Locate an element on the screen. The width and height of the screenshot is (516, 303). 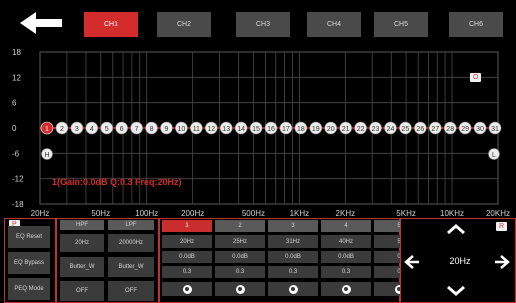
band-1-num-tab: 1 is located at coordinates (187, 226).